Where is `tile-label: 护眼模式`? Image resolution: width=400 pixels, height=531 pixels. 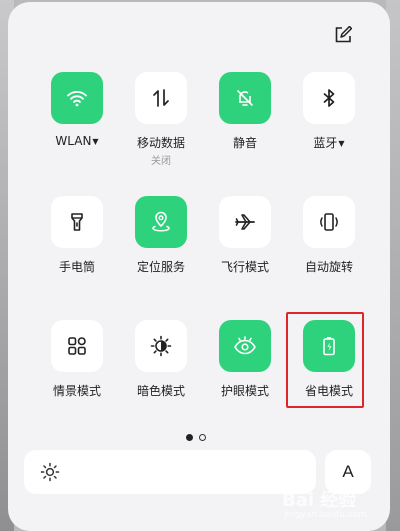
tile-label: 护眼模式 is located at coordinates (244, 391).